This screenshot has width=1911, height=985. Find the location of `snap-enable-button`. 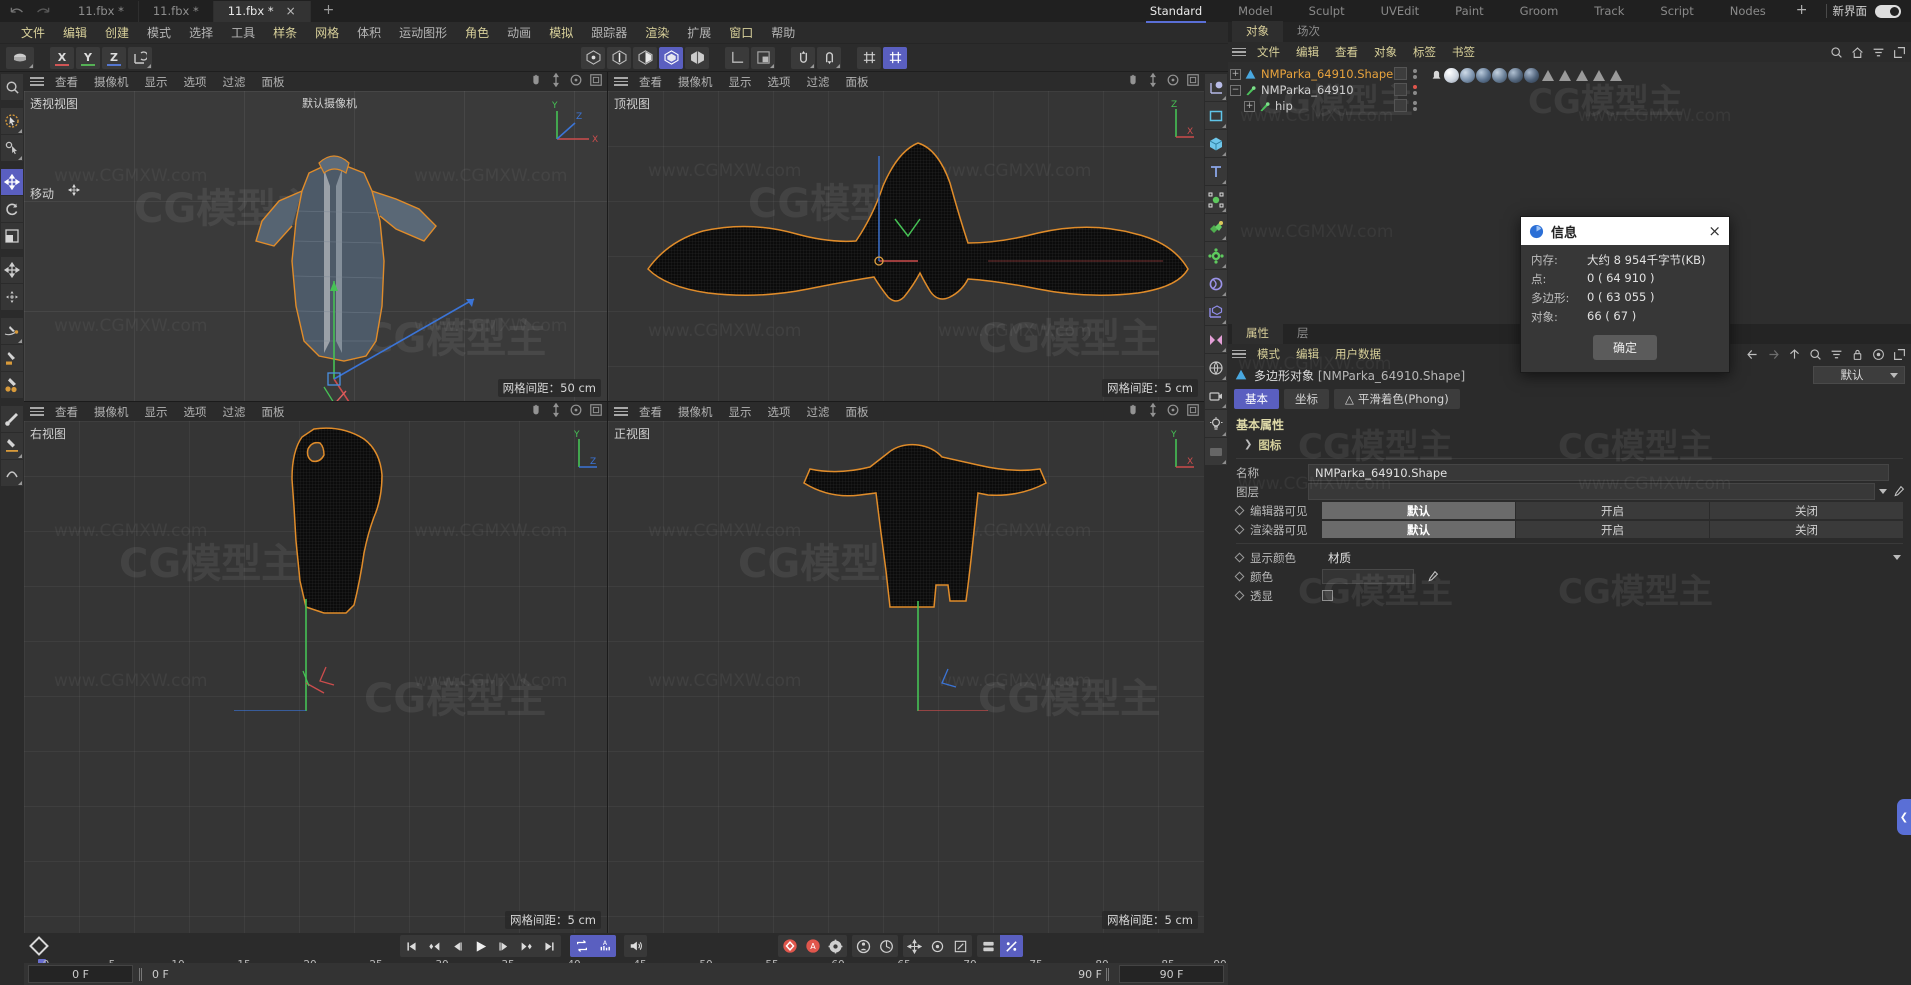

snap-enable-button is located at coordinates (803, 57).